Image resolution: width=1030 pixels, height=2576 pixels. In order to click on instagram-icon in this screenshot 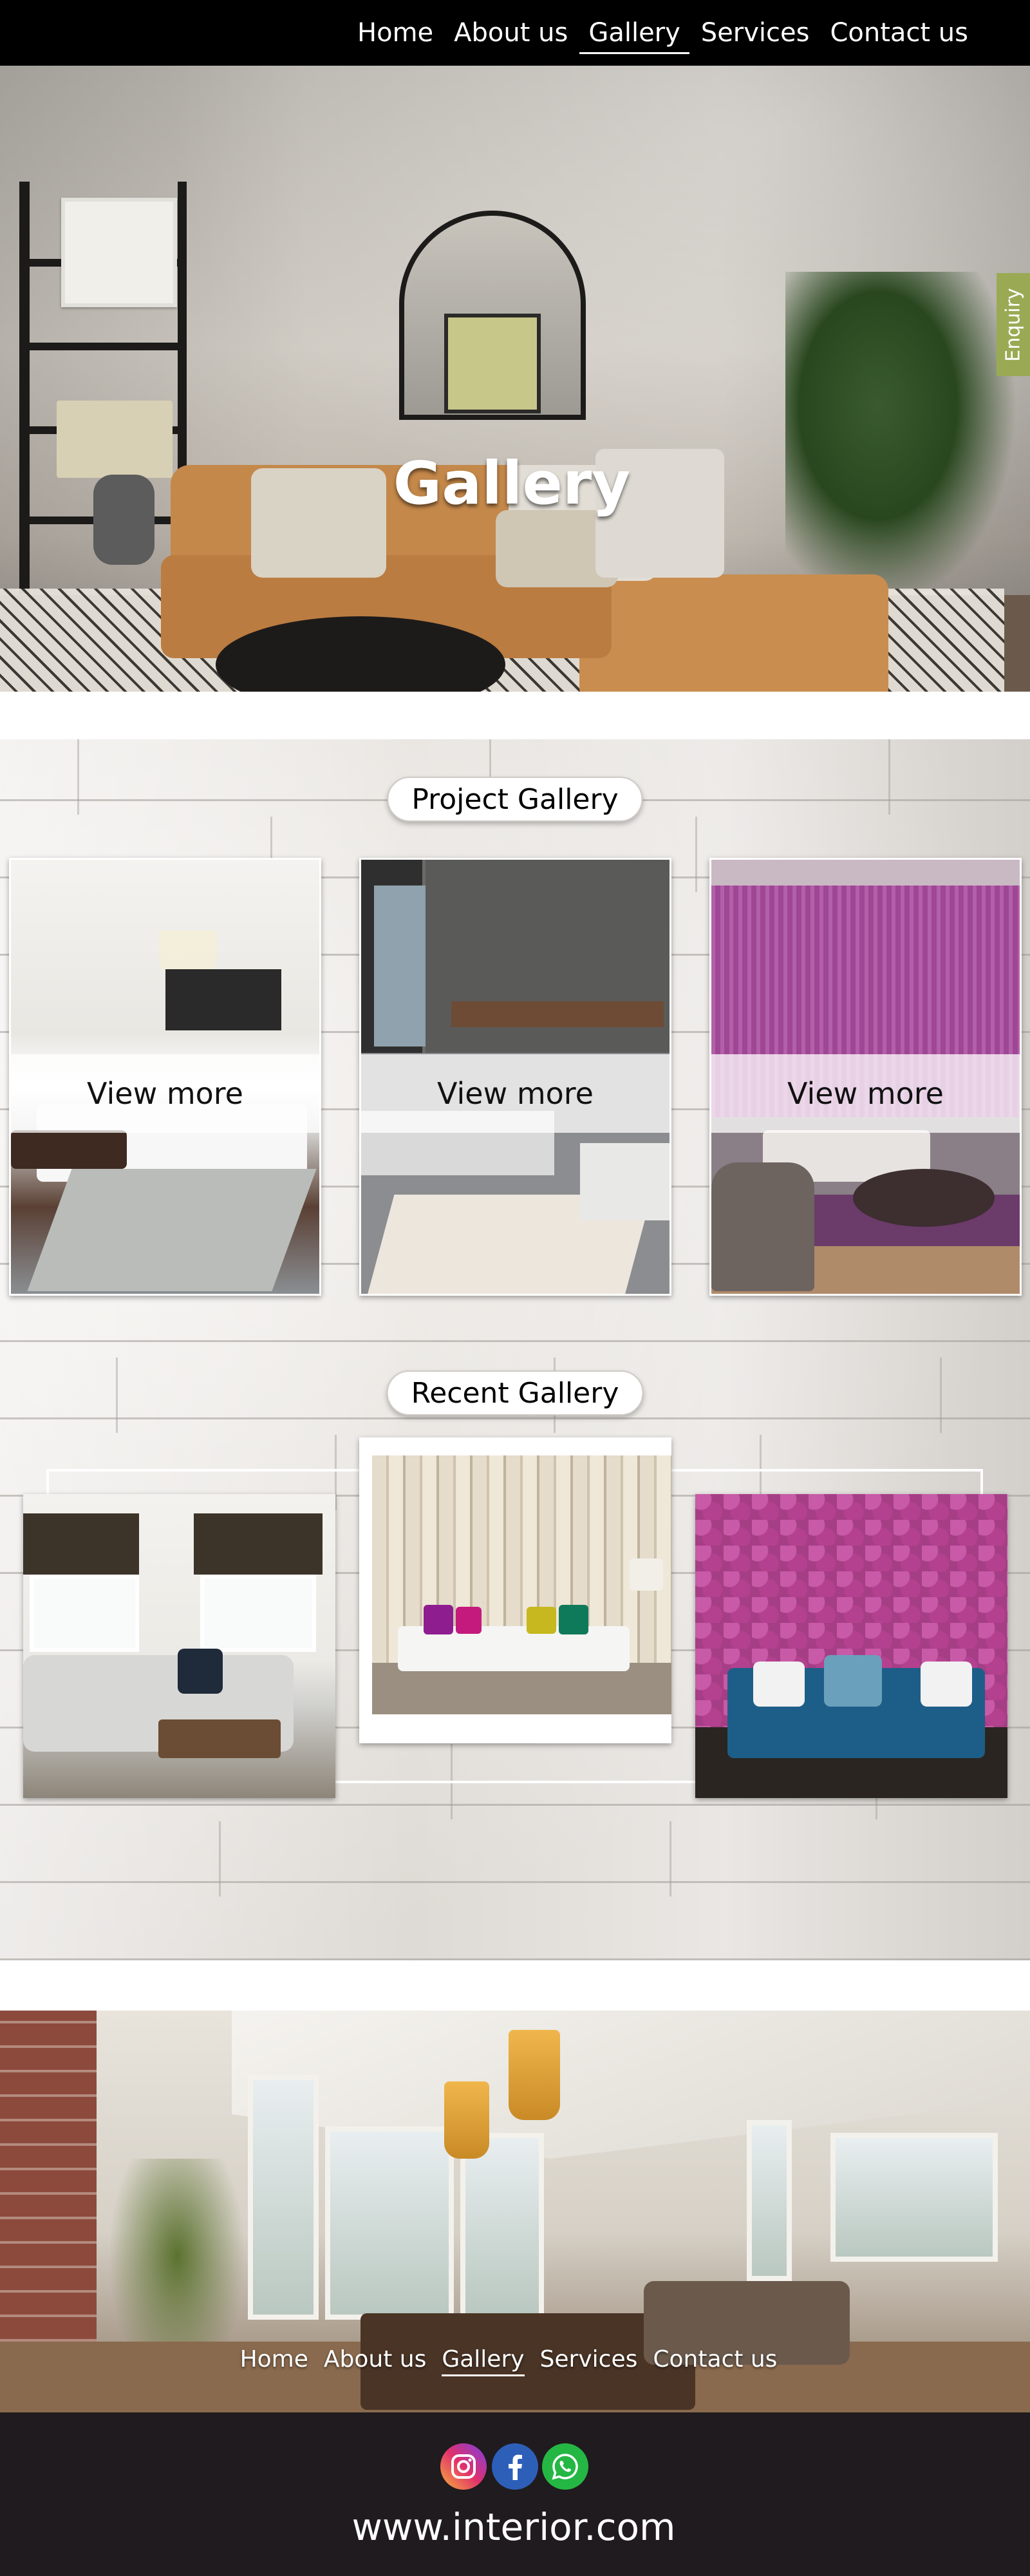, I will do `click(464, 2466)`.